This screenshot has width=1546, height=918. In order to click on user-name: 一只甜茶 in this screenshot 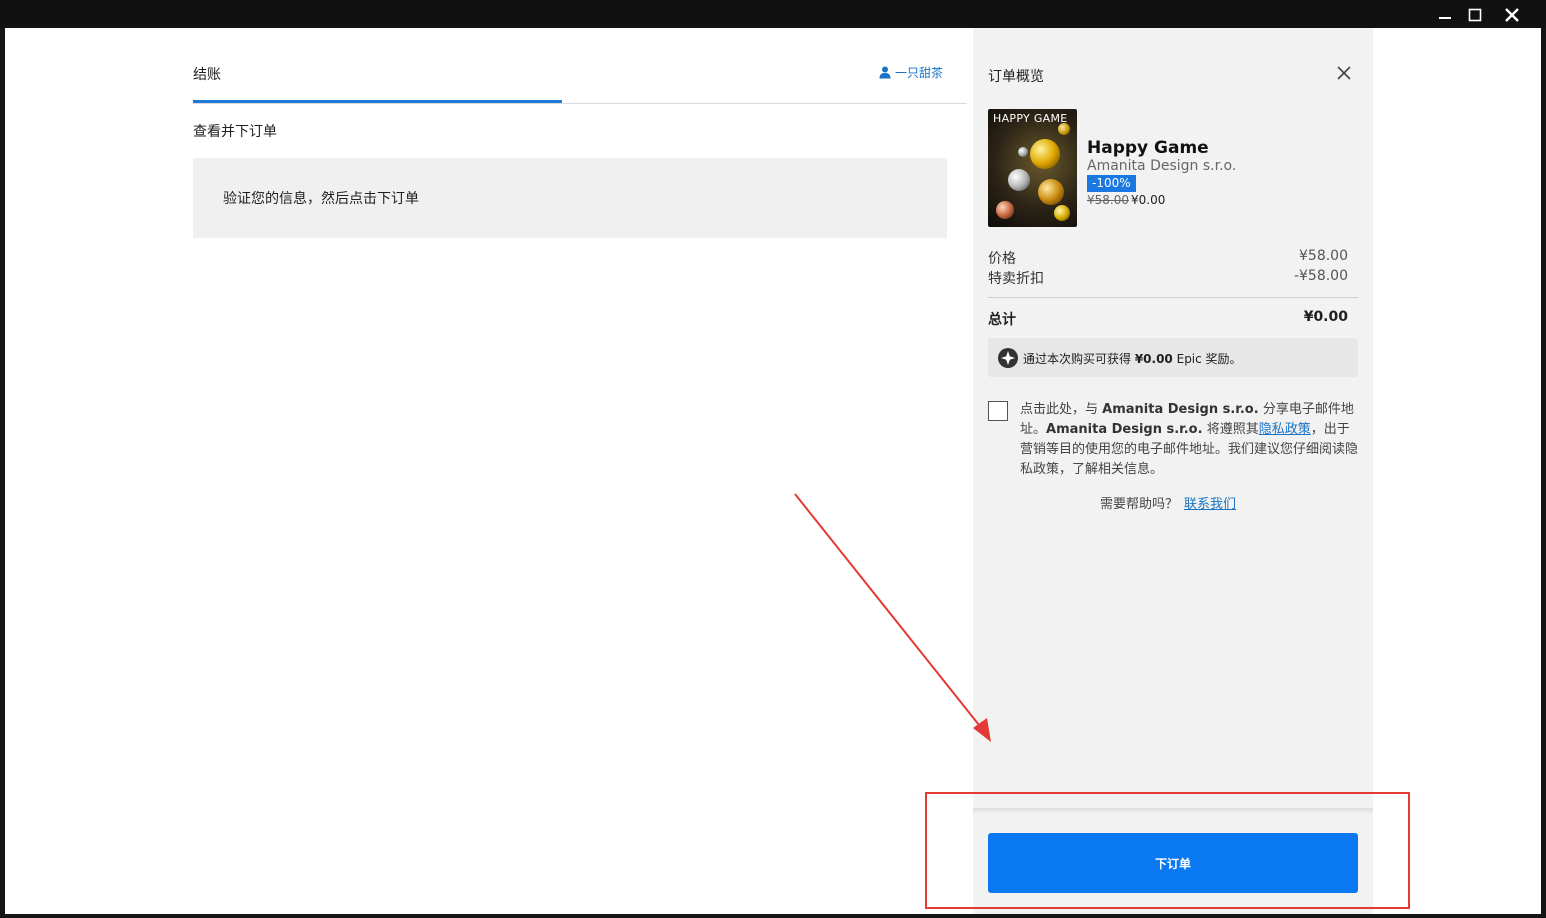, I will do `click(919, 73)`.